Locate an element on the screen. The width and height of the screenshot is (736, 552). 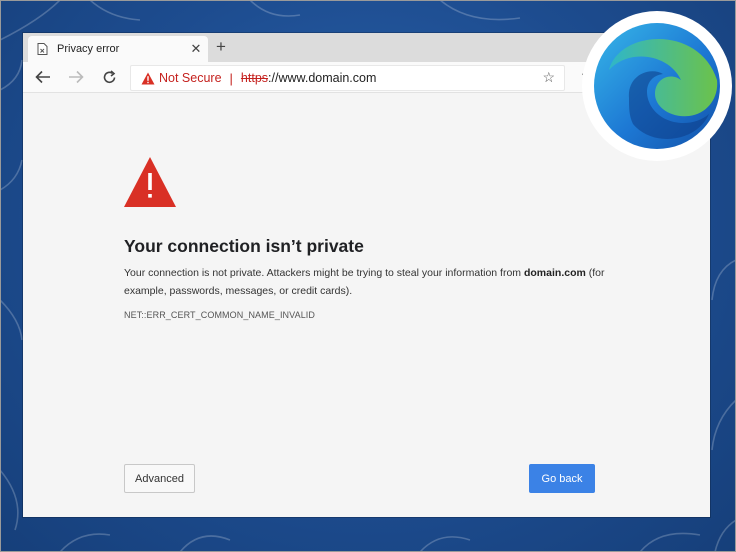
edge-logo-icon is located at coordinates (657, 86).